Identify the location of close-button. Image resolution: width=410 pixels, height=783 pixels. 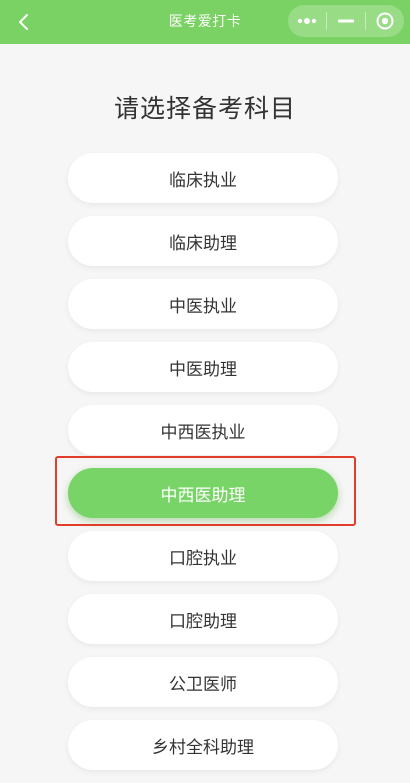
(385, 21).